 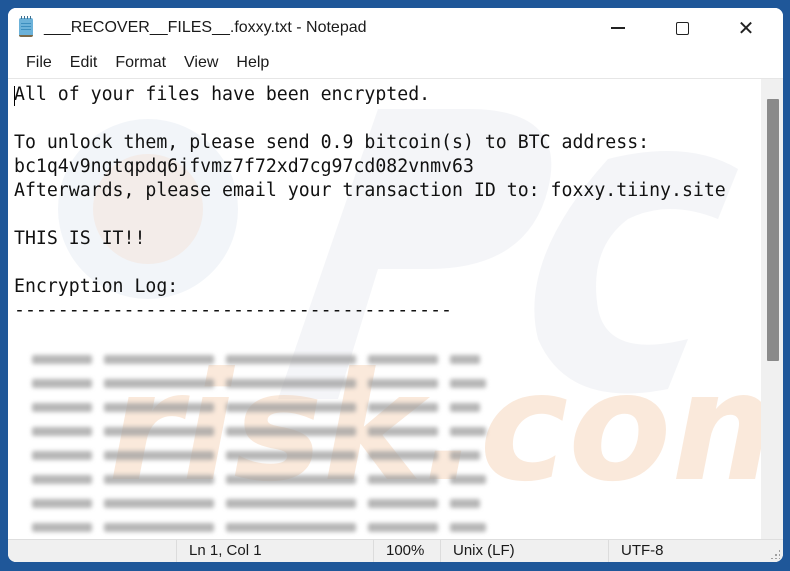 I want to click on menu-bar: File Edit Format View Help, so click(x=395, y=63).